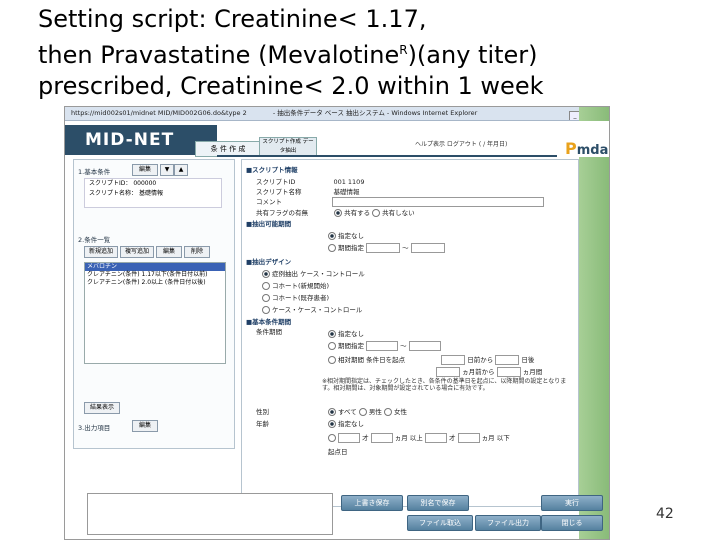  What do you see at coordinates (332, 236) in the screenshot?
I see `period-none-radio` at bounding box center [332, 236].